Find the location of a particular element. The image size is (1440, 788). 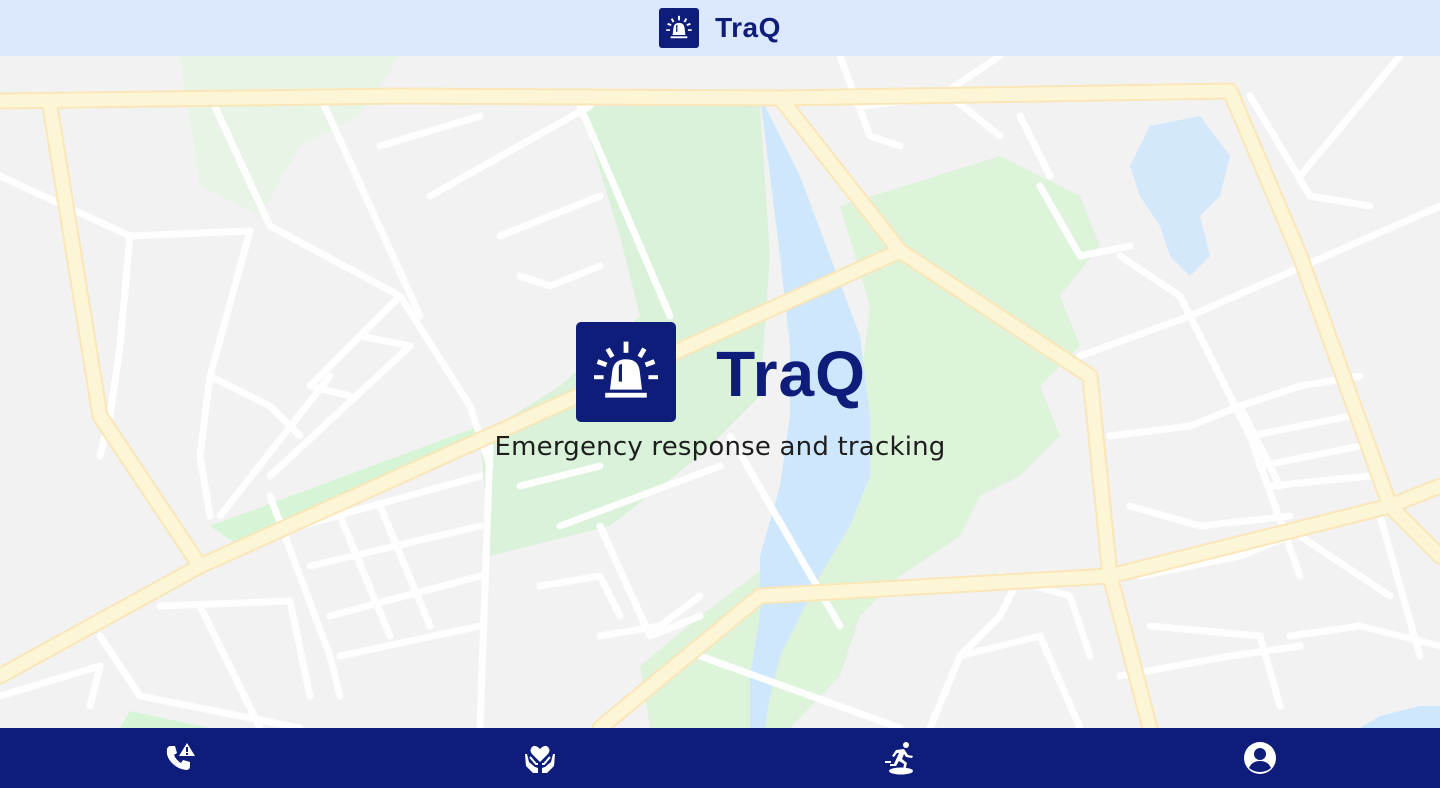

top-app-bar: TraQ is located at coordinates (720, 28).